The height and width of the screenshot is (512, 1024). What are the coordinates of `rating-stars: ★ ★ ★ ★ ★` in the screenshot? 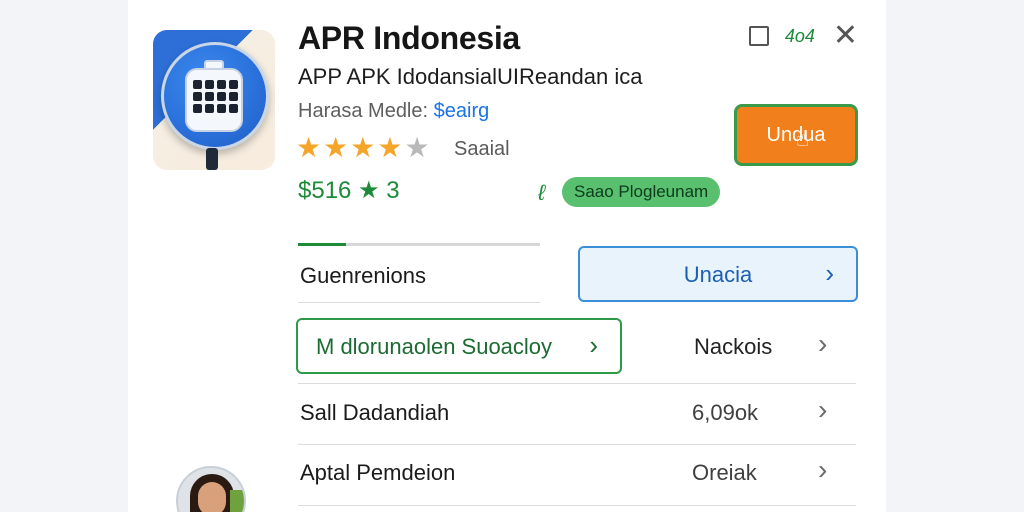 It's located at (364, 148).